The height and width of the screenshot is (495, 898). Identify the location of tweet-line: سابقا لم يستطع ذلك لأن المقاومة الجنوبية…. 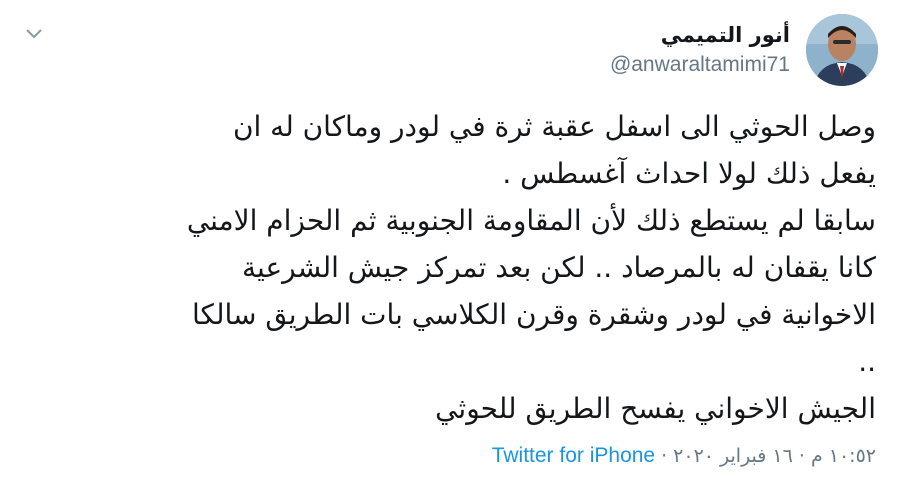
(531, 220).